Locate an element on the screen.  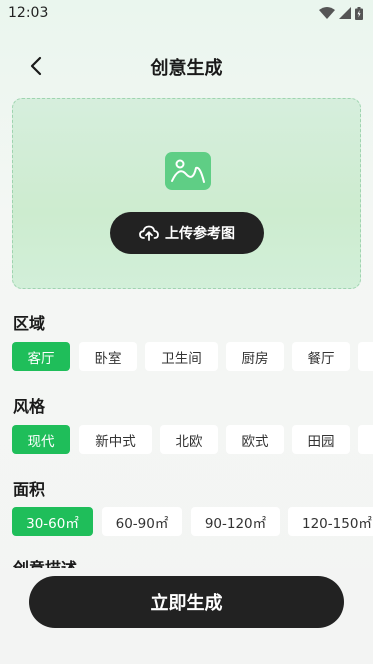
style-chip: 新中式 is located at coordinates (115, 439).